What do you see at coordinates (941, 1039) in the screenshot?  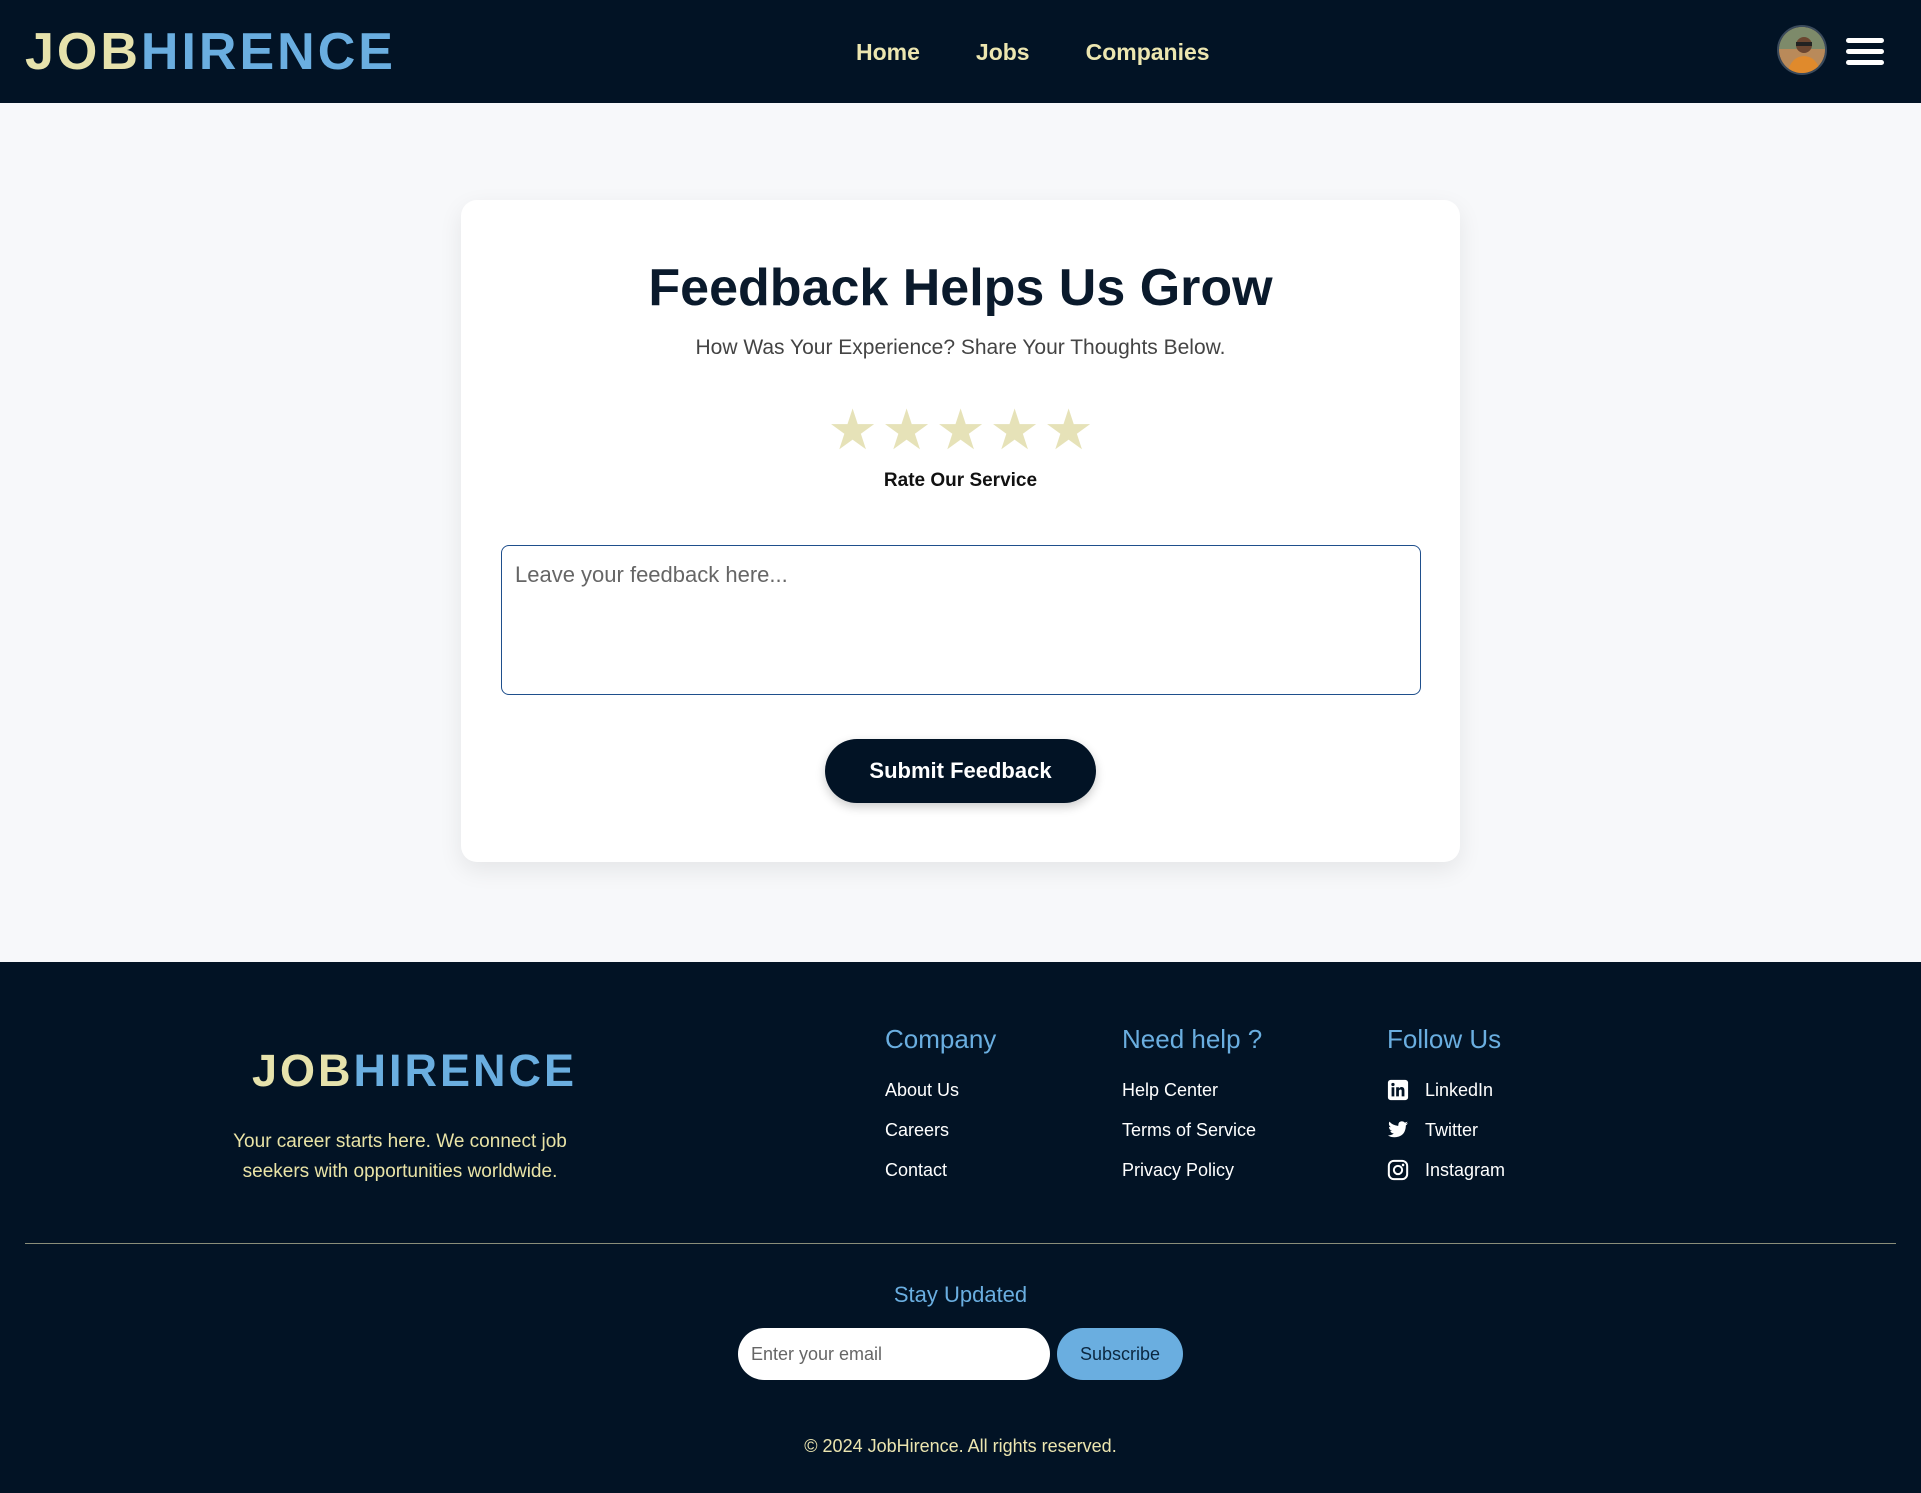 I see `footer-column-title: Company` at bounding box center [941, 1039].